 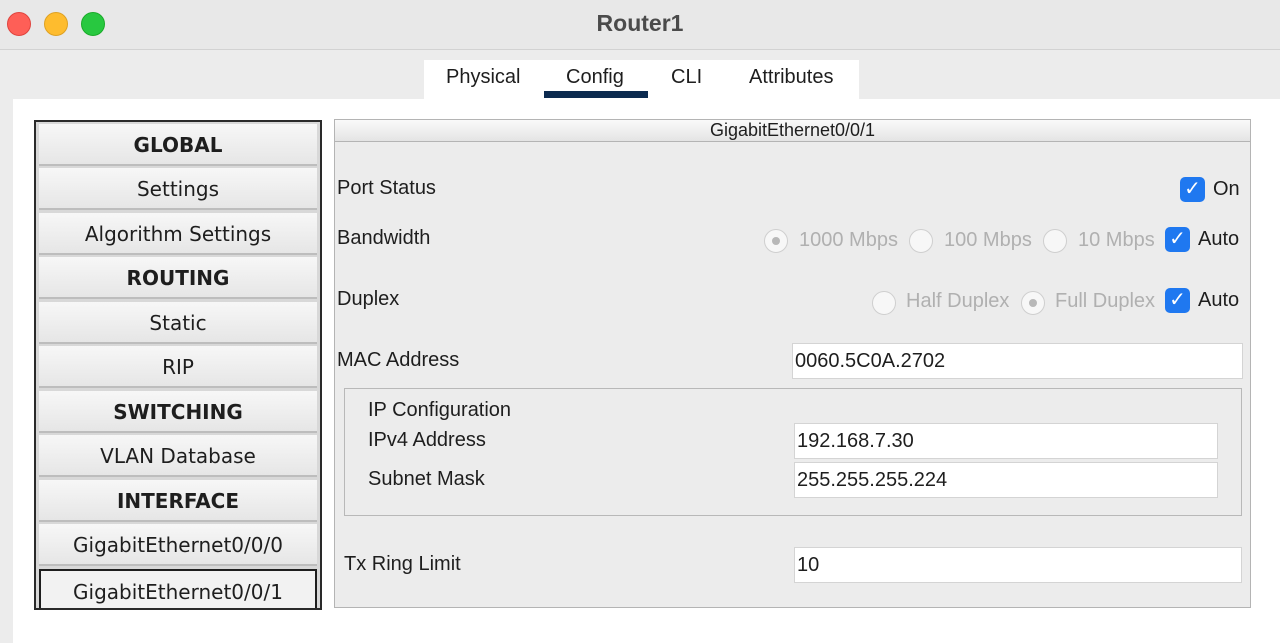 What do you see at coordinates (1055, 241) in the screenshot?
I see `bandwidth-10-radio` at bounding box center [1055, 241].